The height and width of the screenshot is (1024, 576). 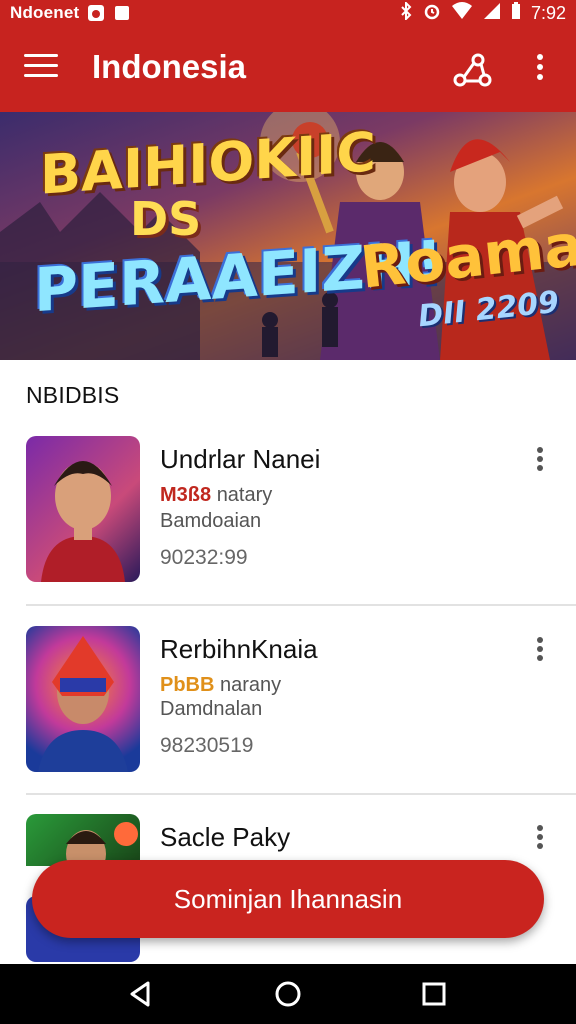 What do you see at coordinates (251, 685) in the screenshot?
I see `item-tag-text: narany` at bounding box center [251, 685].